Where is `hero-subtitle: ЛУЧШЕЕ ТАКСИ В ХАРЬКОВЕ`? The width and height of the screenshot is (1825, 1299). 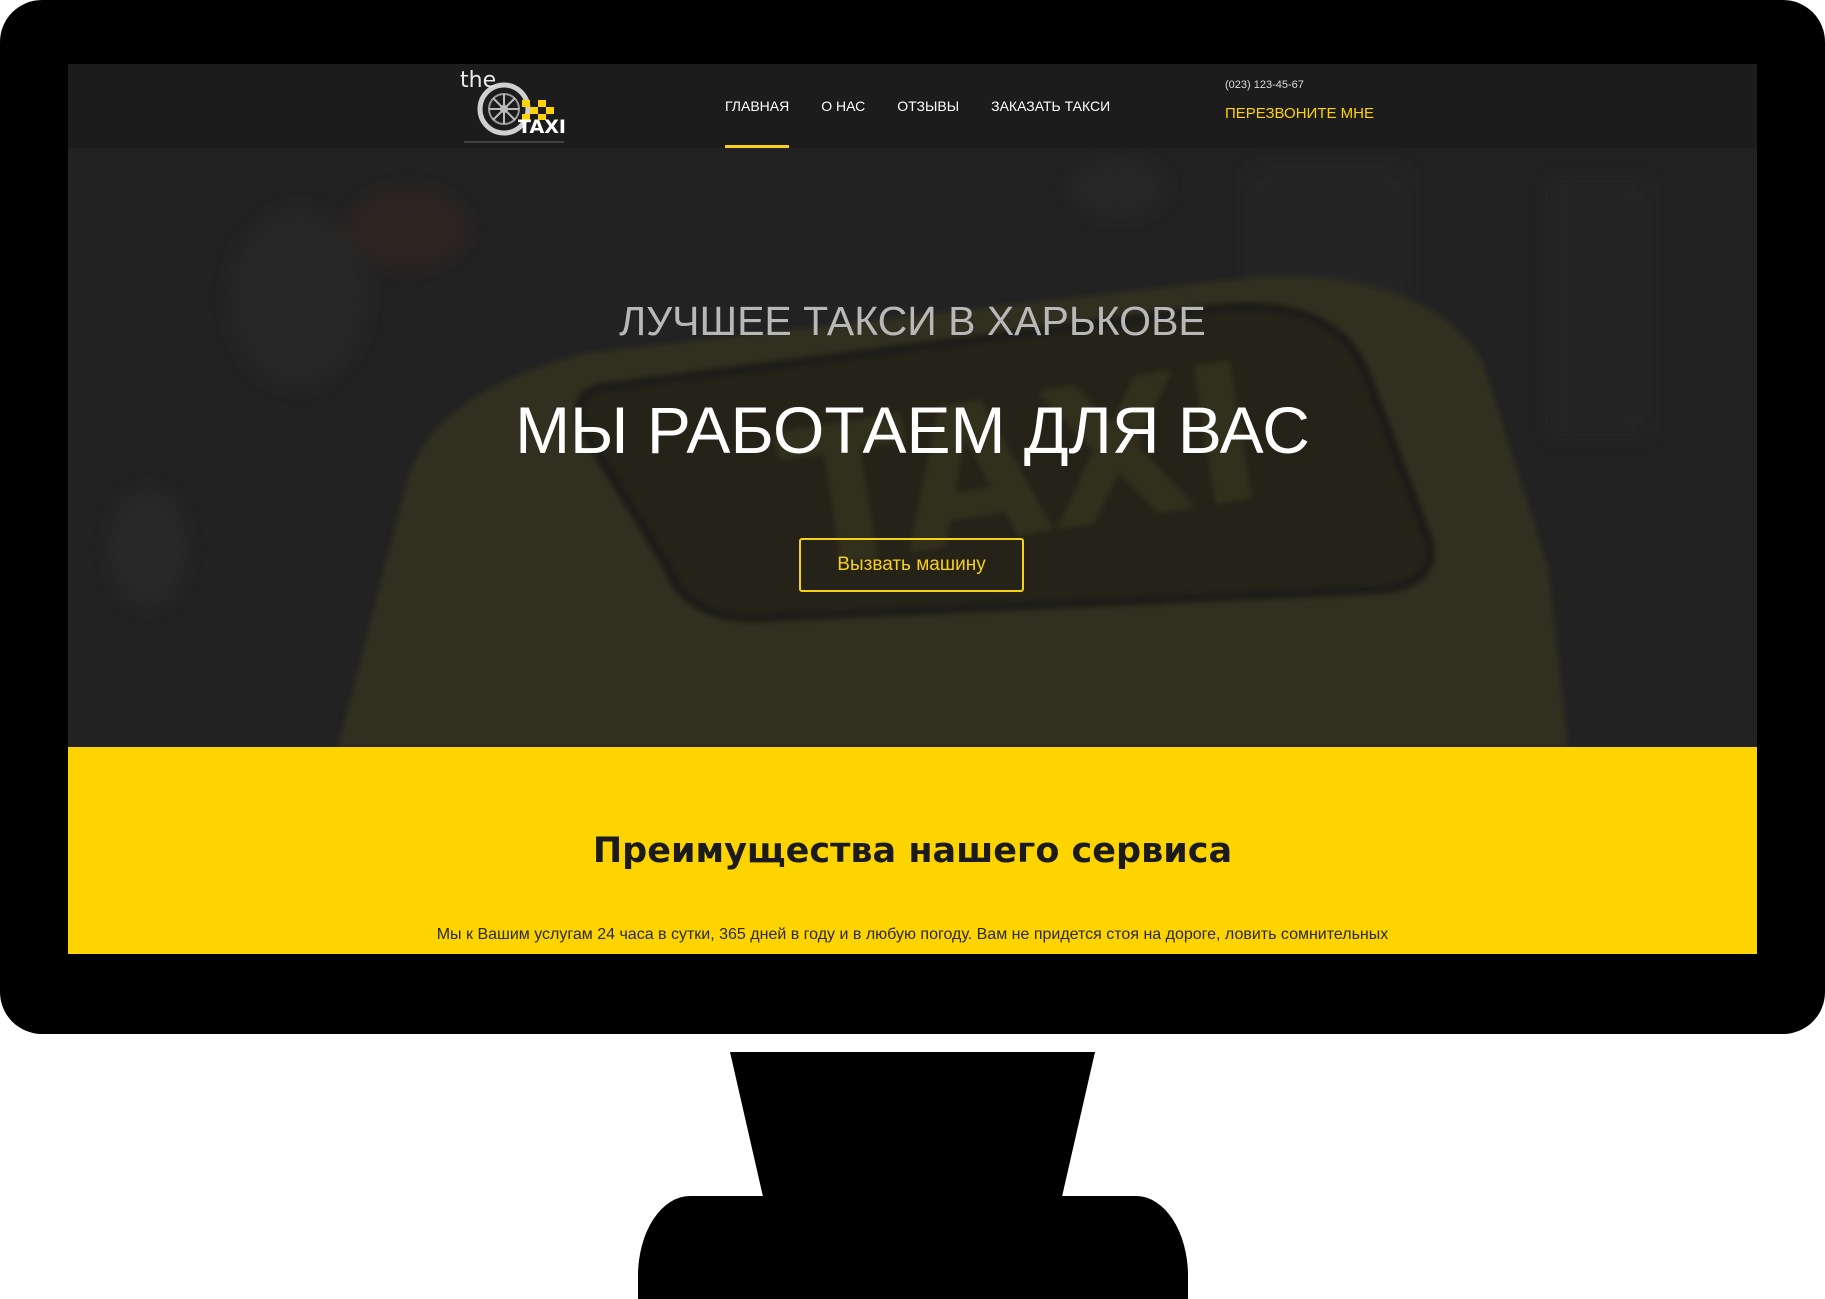
hero-subtitle: ЛУЧШЕЕ ТАКСИ В ХАРЬКОВЕ is located at coordinates (912, 321).